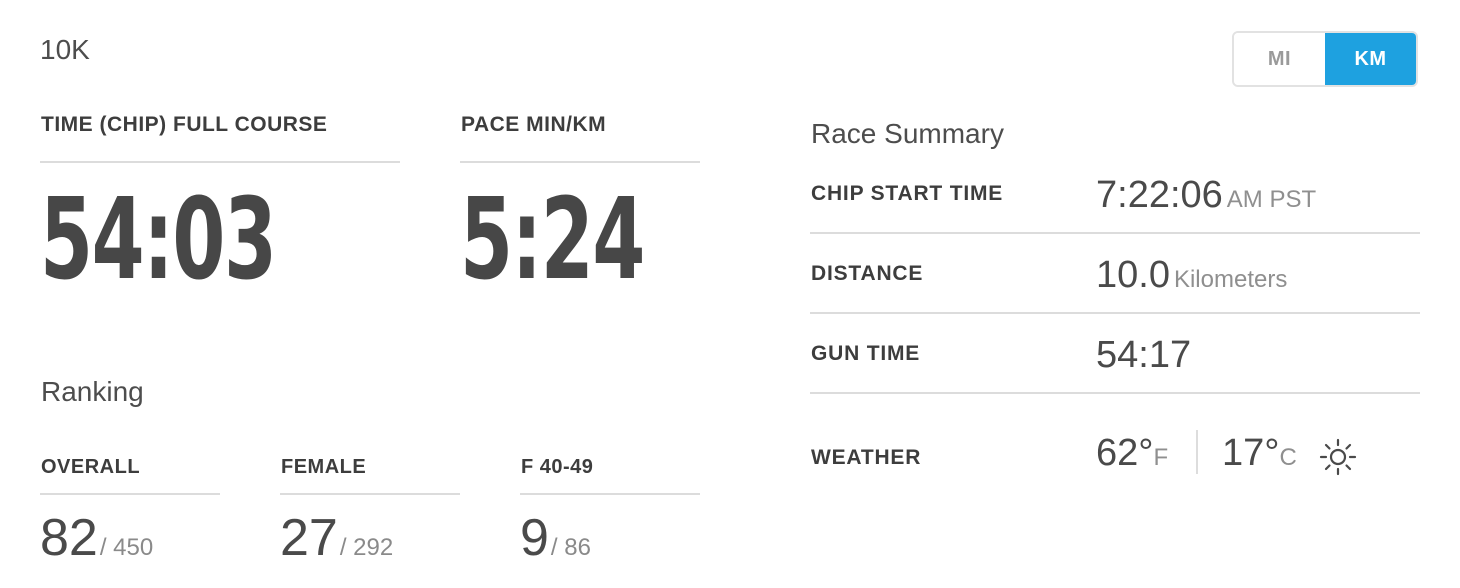 This screenshot has height=588, width=1460. What do you see at coordinates (1133, 275) in the screenshot?
I see `distance-number: 10.0` at bounding box center [1133, 275].